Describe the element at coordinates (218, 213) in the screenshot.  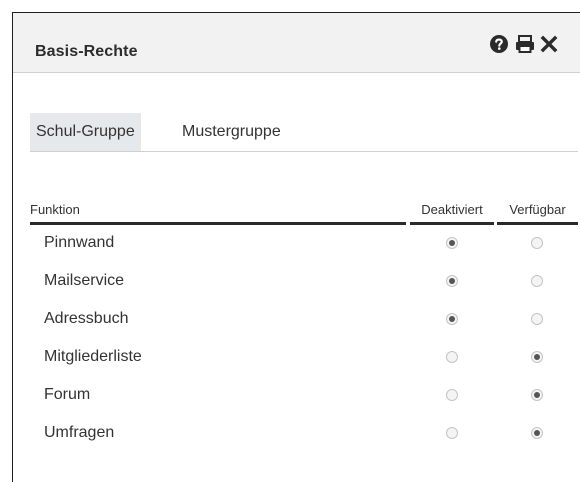
I see `header-function: Funktion` at that location.